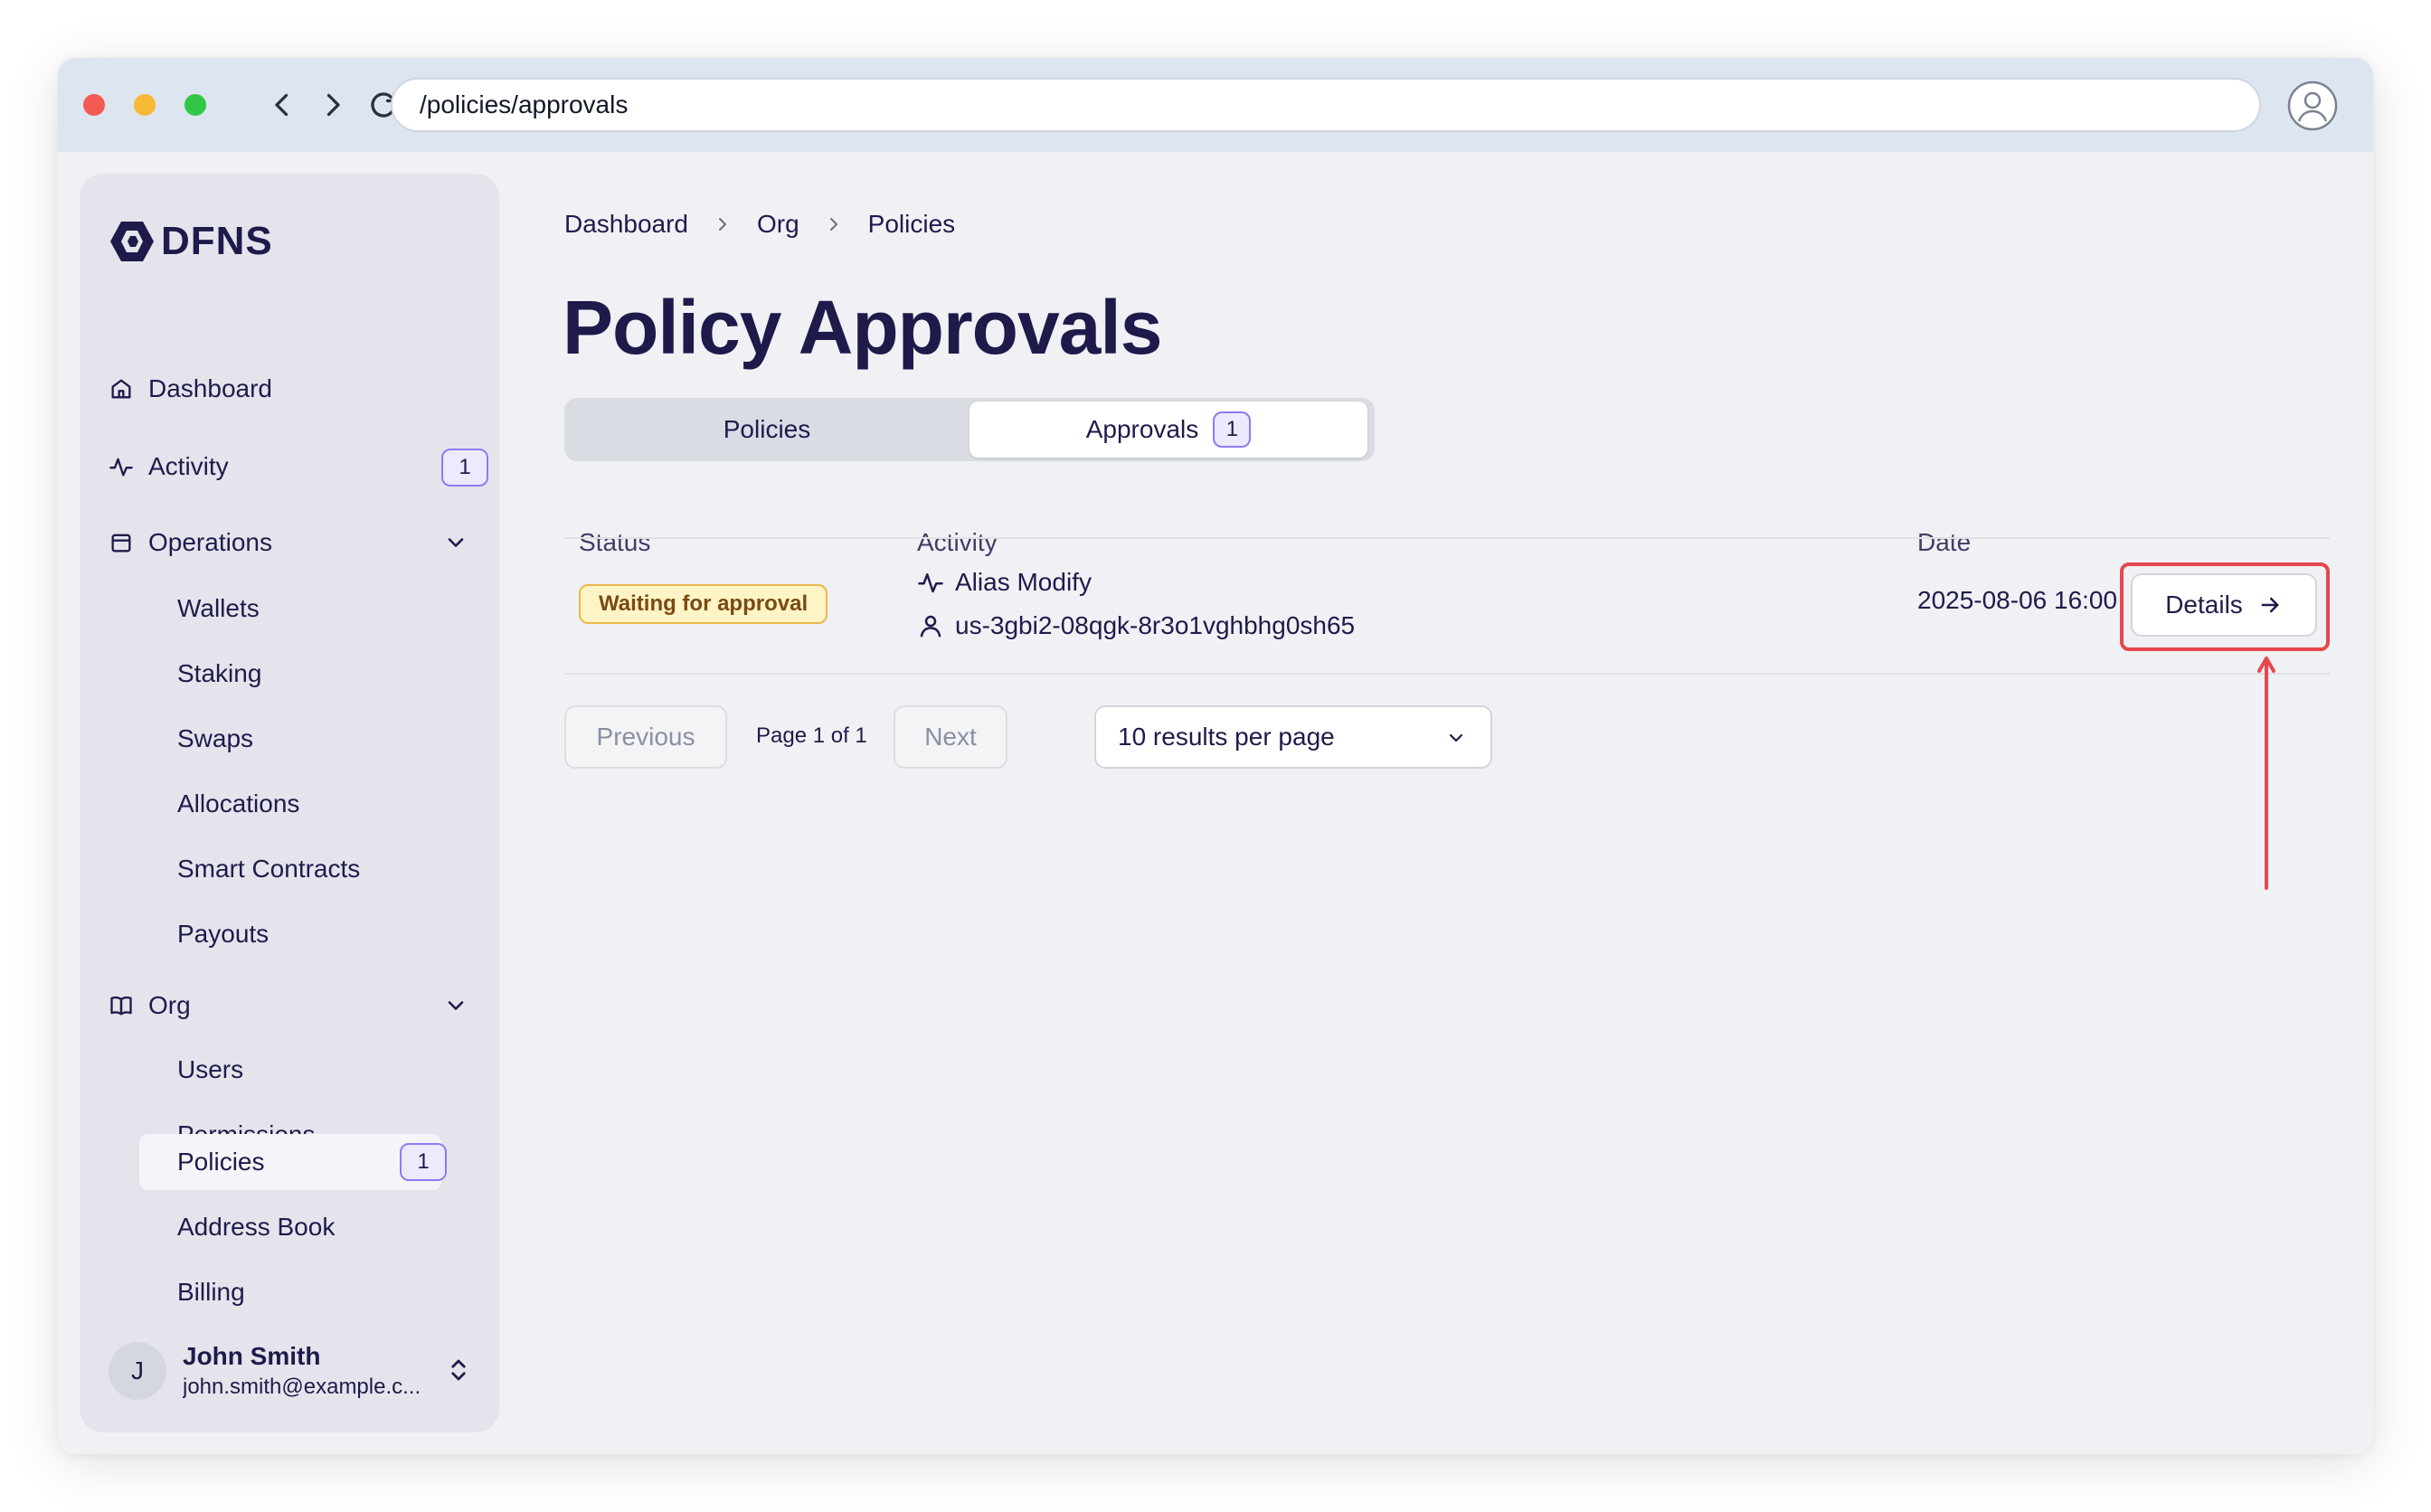  I want to click on tab-group: Policies Approvals 1, so click(969, 429).